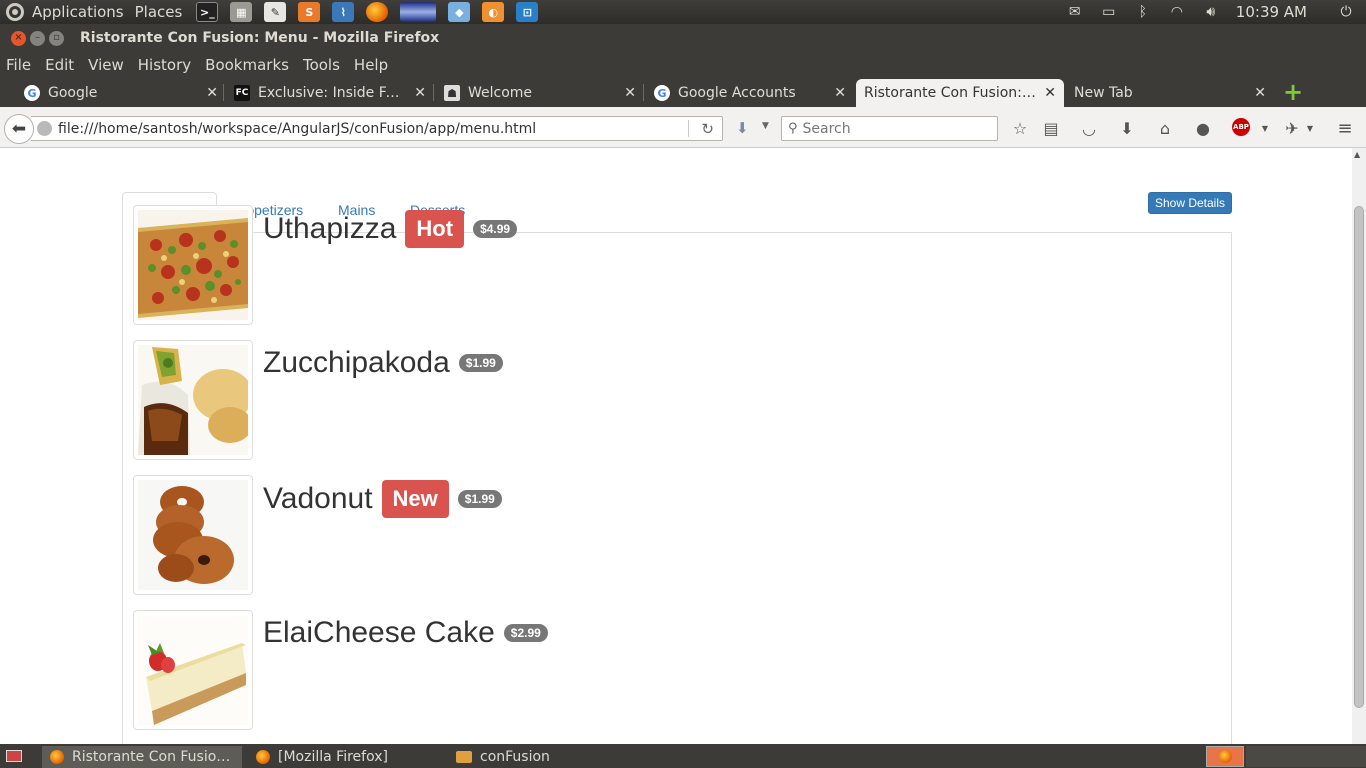 This screenshot has width=1366, height=768. What do you see at coordinates (18, 38) in the screenshot?
I see `window-close-button: ×` at bounding box center [18, 38].